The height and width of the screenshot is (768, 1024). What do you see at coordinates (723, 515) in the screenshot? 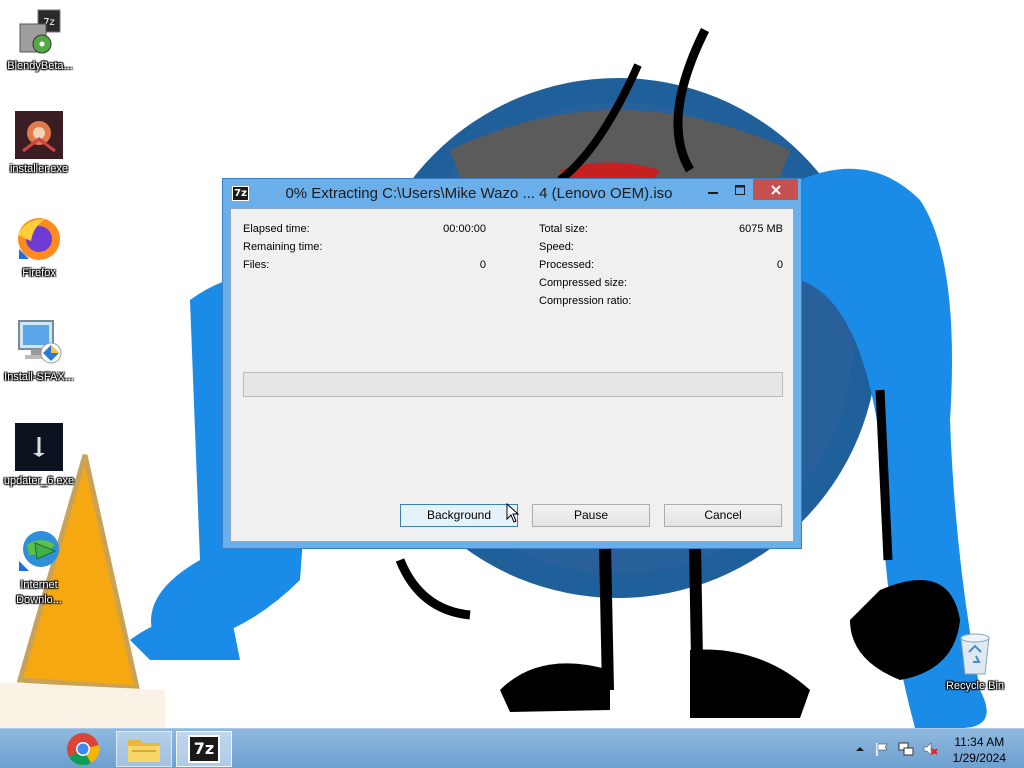
I see `cancel-button: Cancel` at bounding box center [723, 515].